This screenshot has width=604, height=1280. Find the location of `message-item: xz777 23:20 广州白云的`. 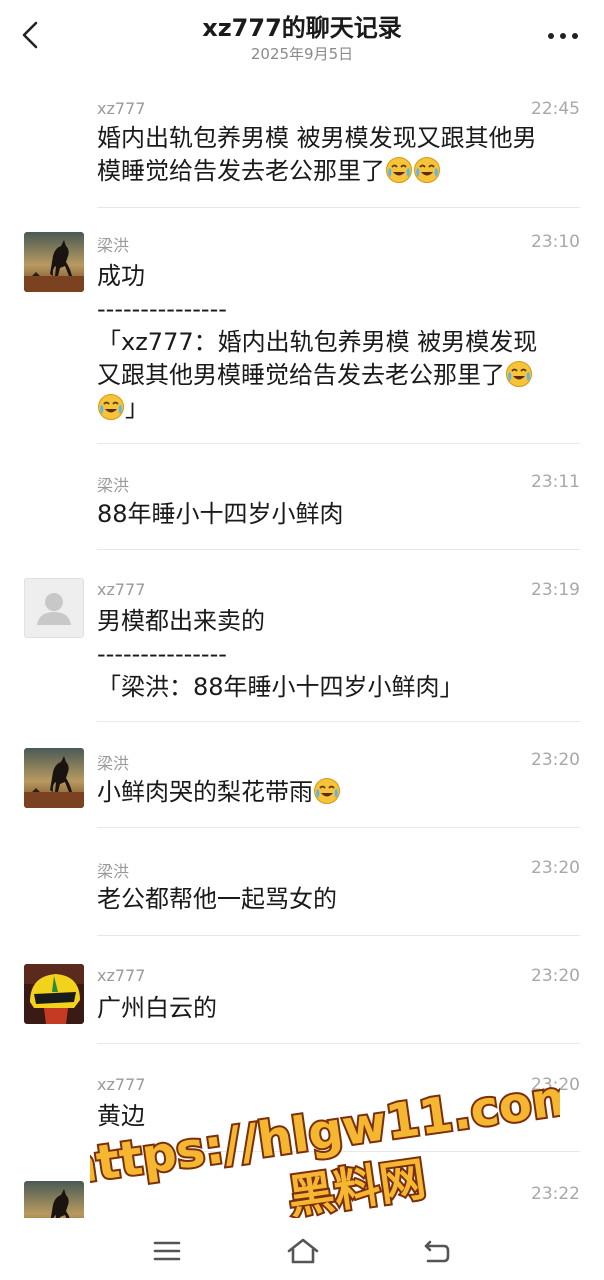

message-item: xz777 23:20 广州白云的 is located at coordinates (302, 990).